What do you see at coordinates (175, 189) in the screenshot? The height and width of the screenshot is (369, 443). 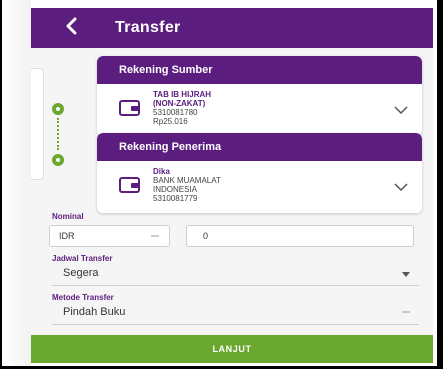 I see `recipient-bank-line2: INDONESIA` at bounding box center [175, 189].